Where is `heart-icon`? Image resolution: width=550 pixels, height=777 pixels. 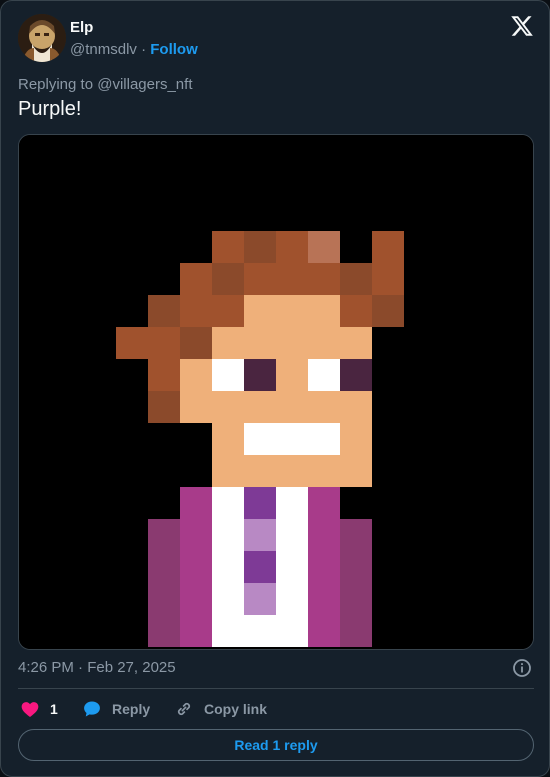
heart-icon is located at coordinates (30, 709).